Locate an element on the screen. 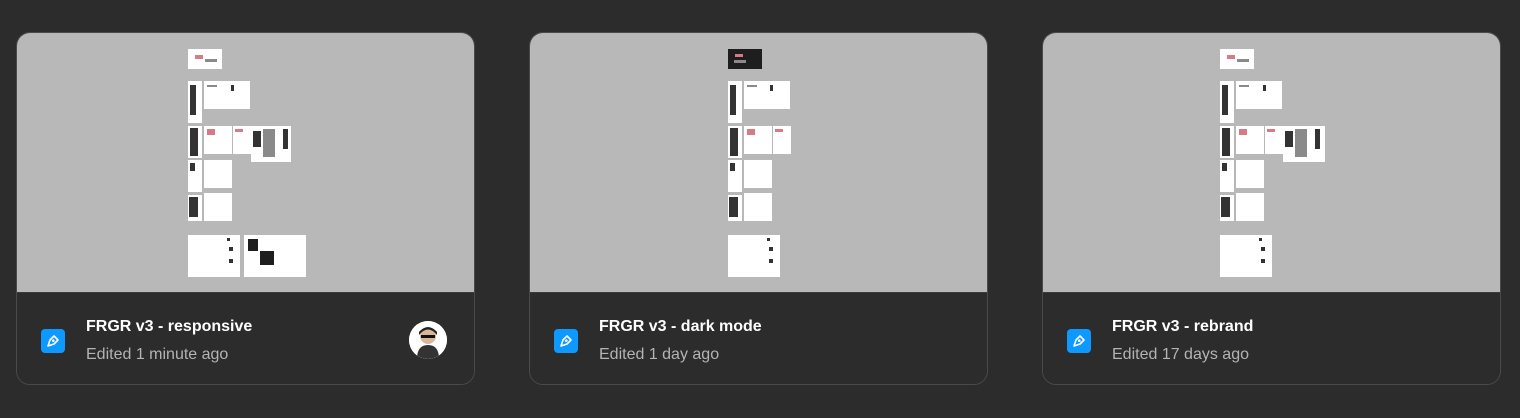 The image size is (1520, 418). file-title: FRGR v3 - dark mode is located at coordinates (680, 326).